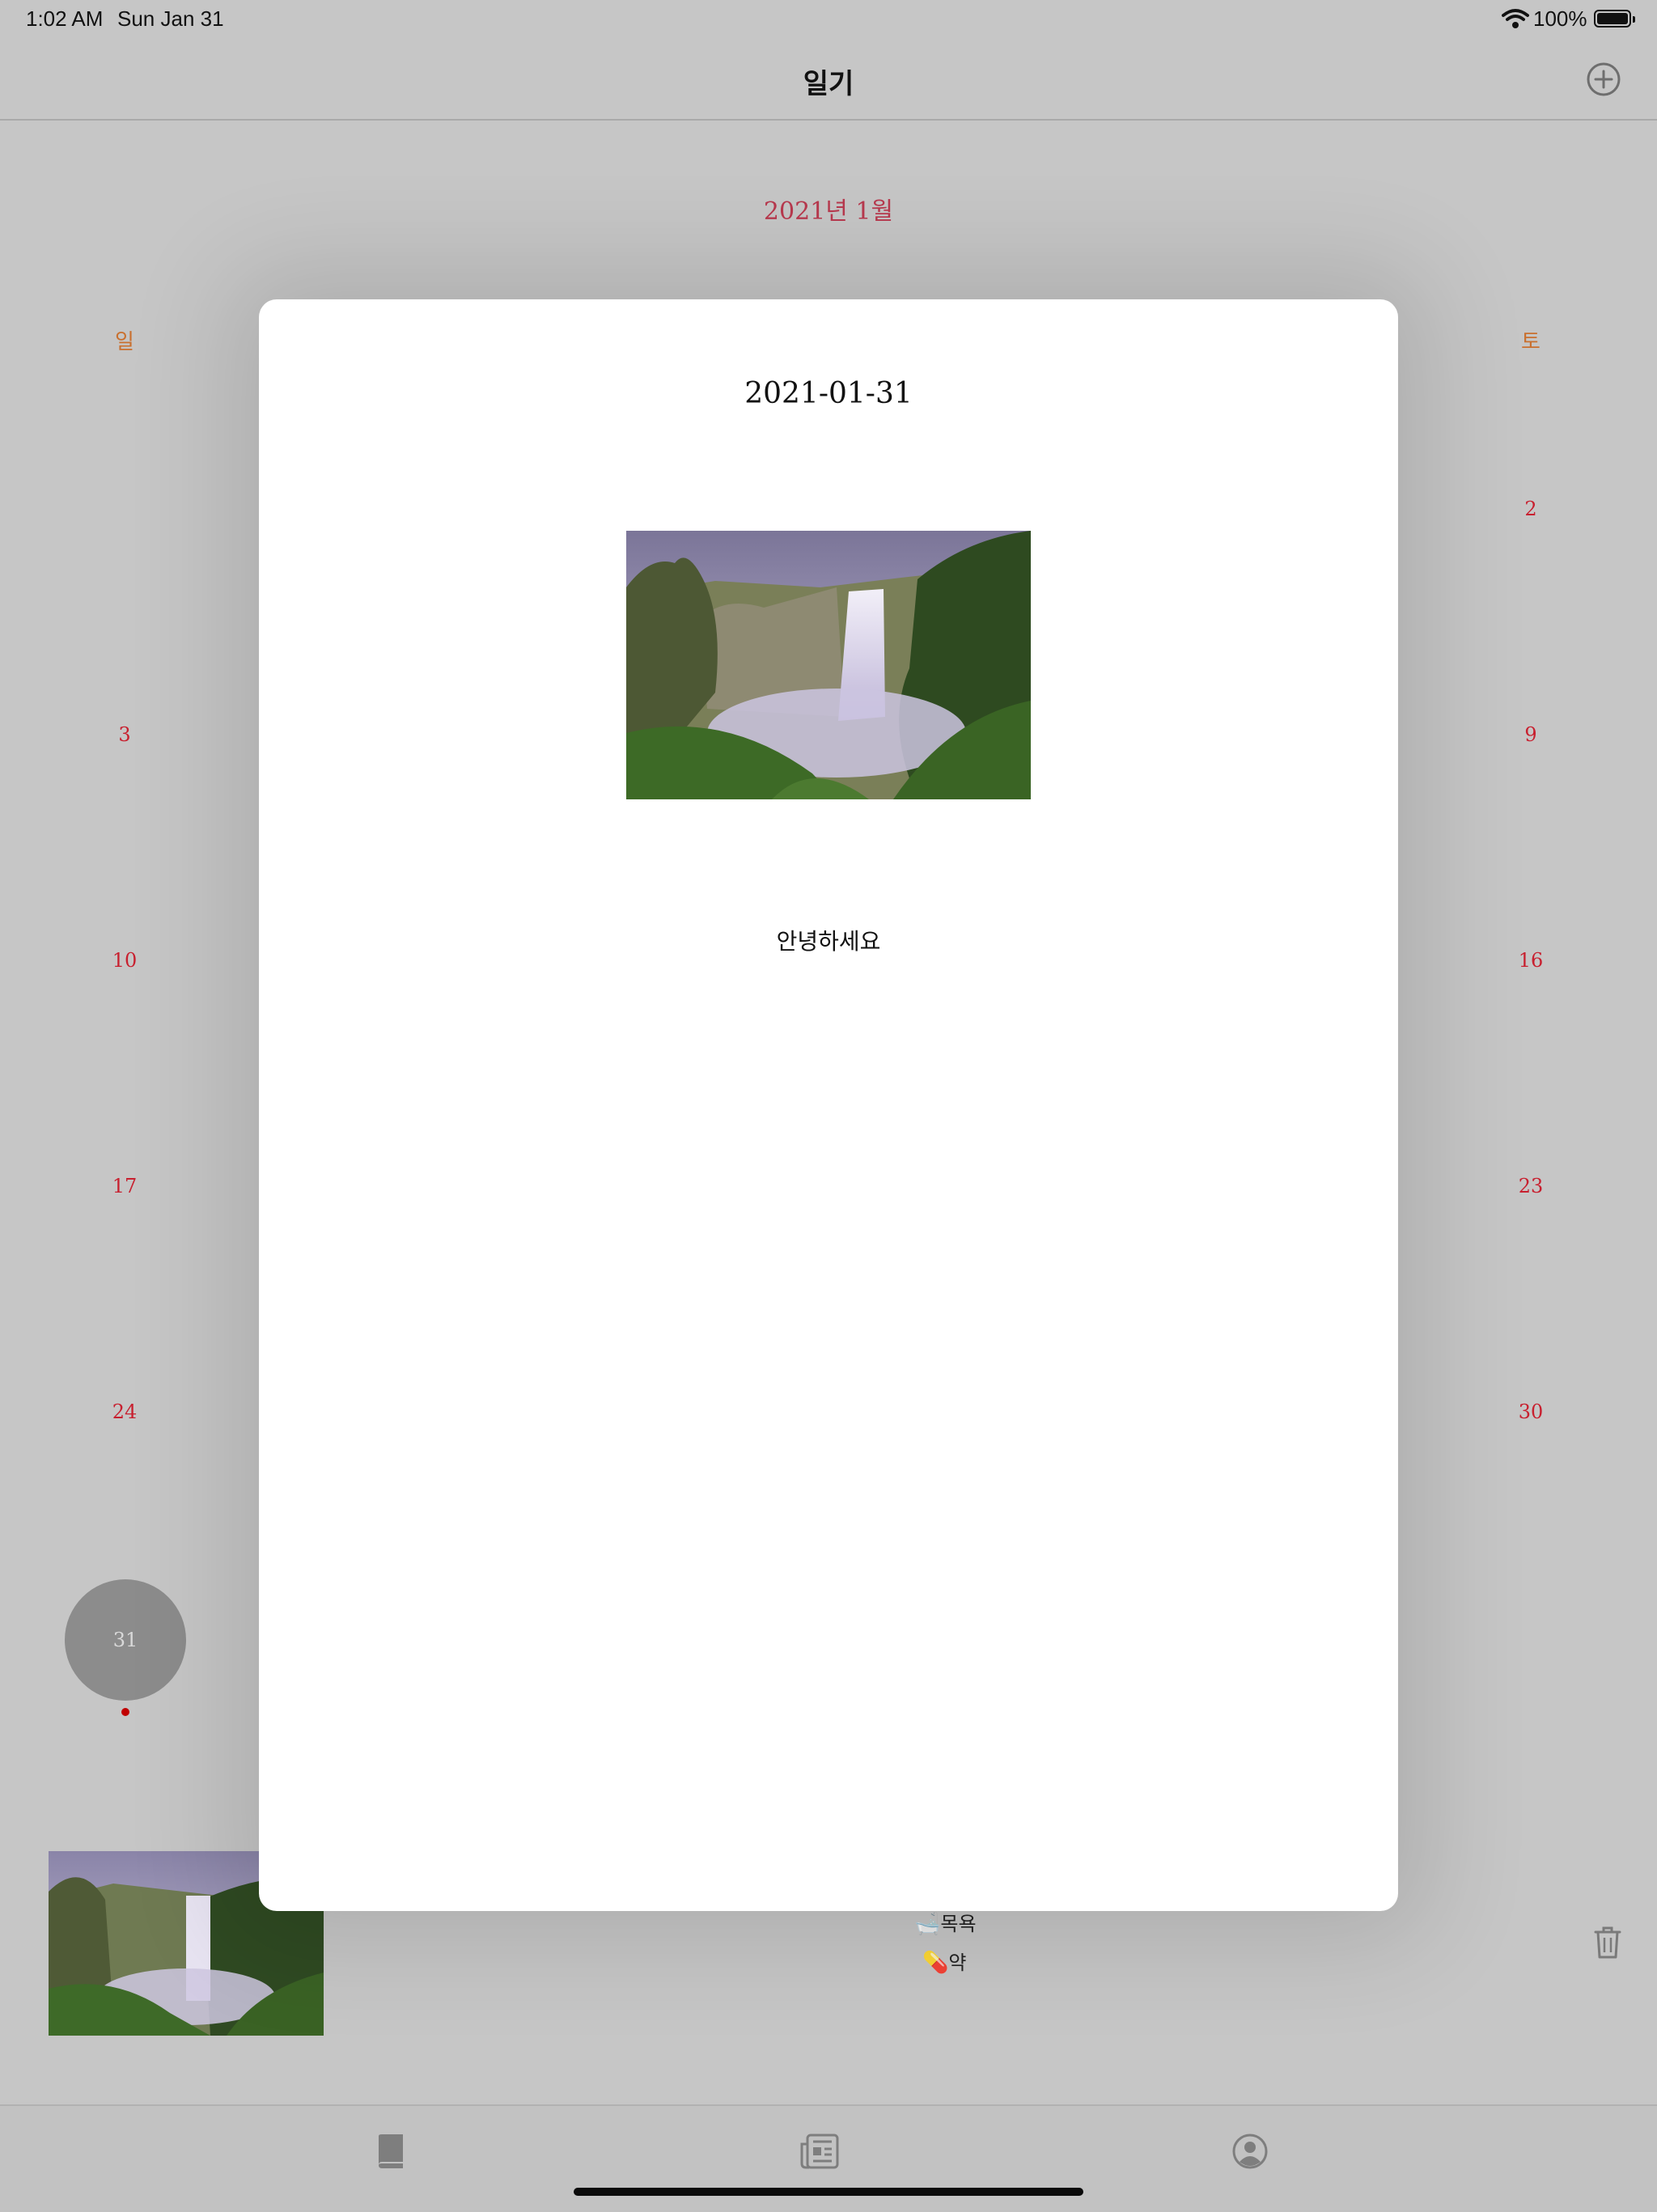 The height and width of the screenshot is (2212, 1657). I want to click on calendar-day: 2, so click(1530, 509).